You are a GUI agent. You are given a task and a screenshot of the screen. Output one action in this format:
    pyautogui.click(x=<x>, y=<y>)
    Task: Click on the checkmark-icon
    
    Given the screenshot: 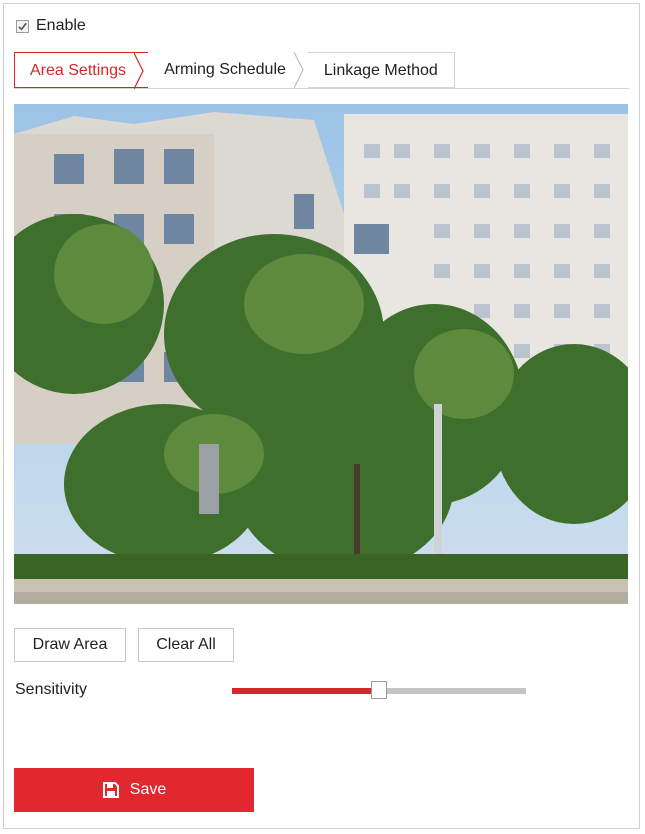 What is the action you would take?
    pyautogui.click(x=22, y=26)
    